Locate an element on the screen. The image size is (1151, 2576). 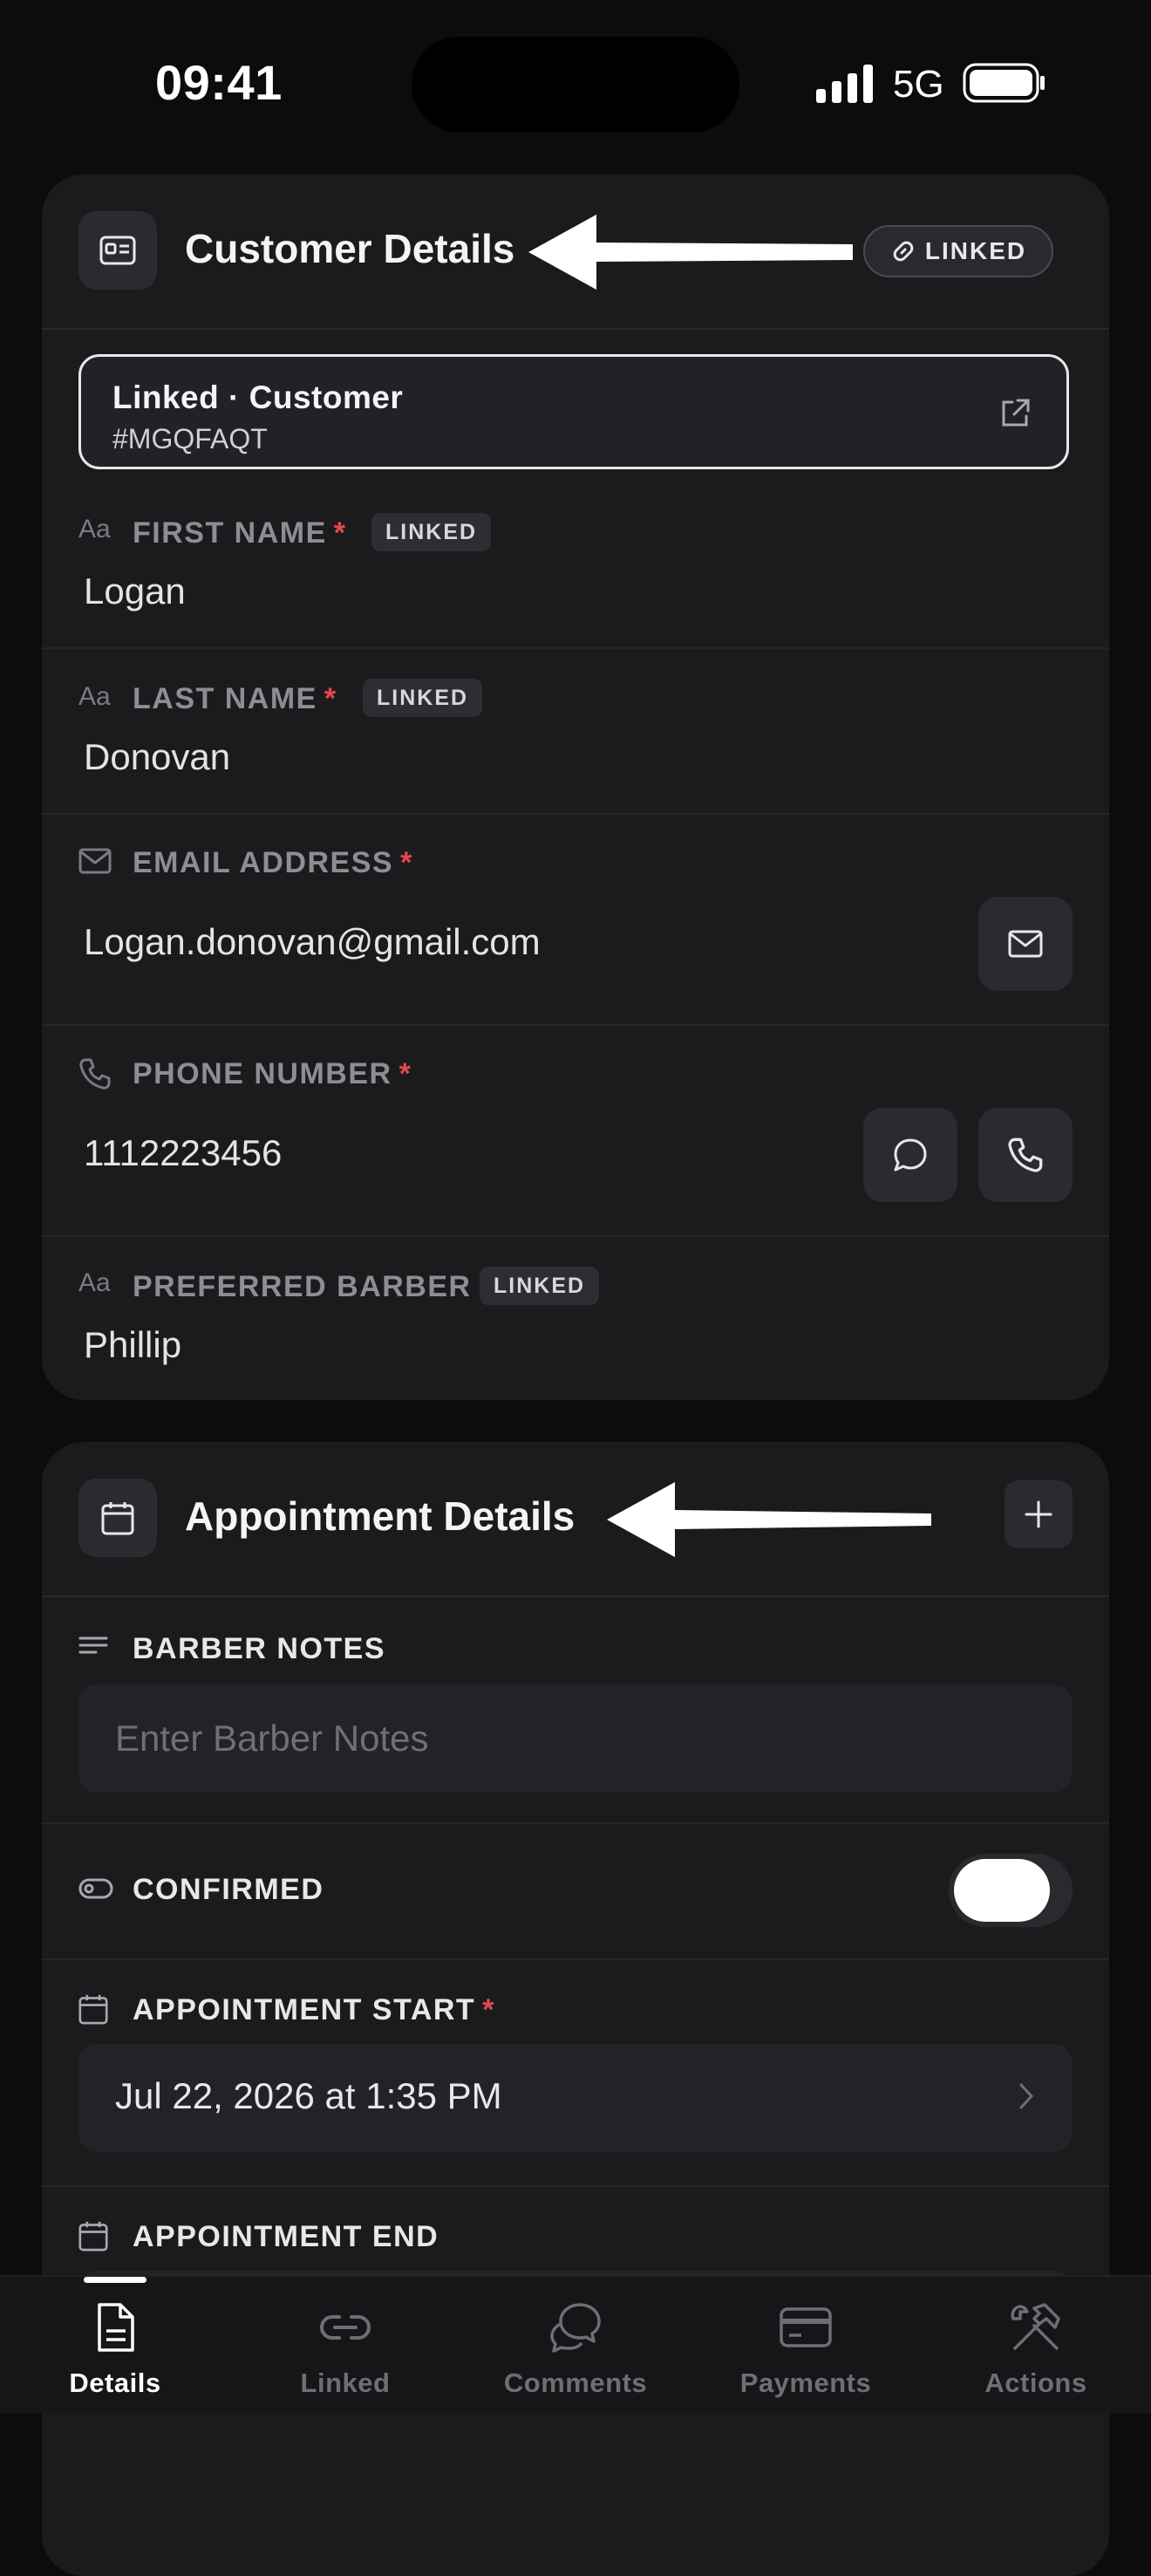
clock: 09:41 is located at coordinates (219, 82).